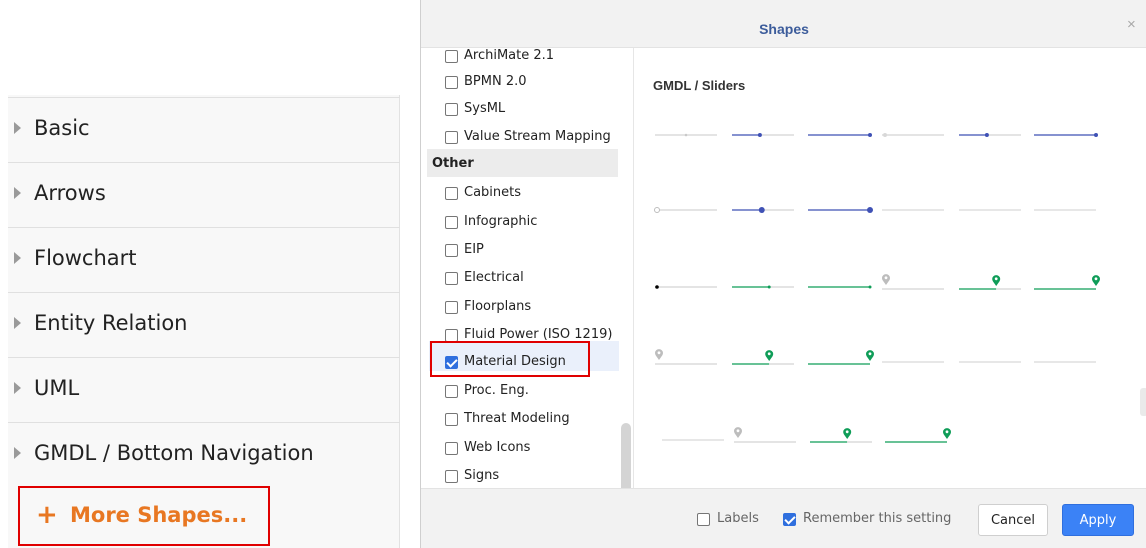  I want to click on sidebar-category-flowchart: Flowchart, so click(204, 259).